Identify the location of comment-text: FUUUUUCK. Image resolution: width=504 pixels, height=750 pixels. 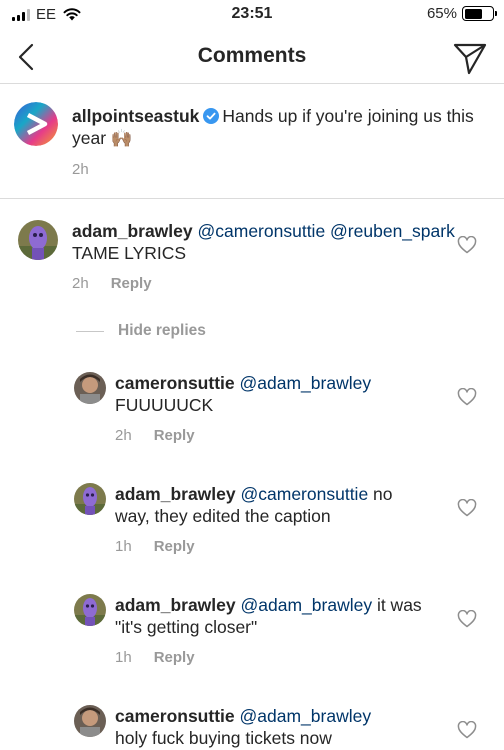
(164, 405).